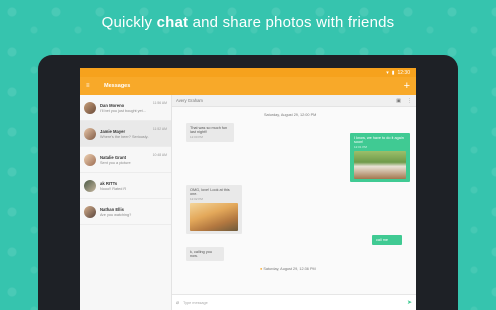 The image size is (496, 310). What do you see at coordinates (177, 303) in the screenshot?
I see `attach-icon: ⌀` at bounding box center [177, 303].